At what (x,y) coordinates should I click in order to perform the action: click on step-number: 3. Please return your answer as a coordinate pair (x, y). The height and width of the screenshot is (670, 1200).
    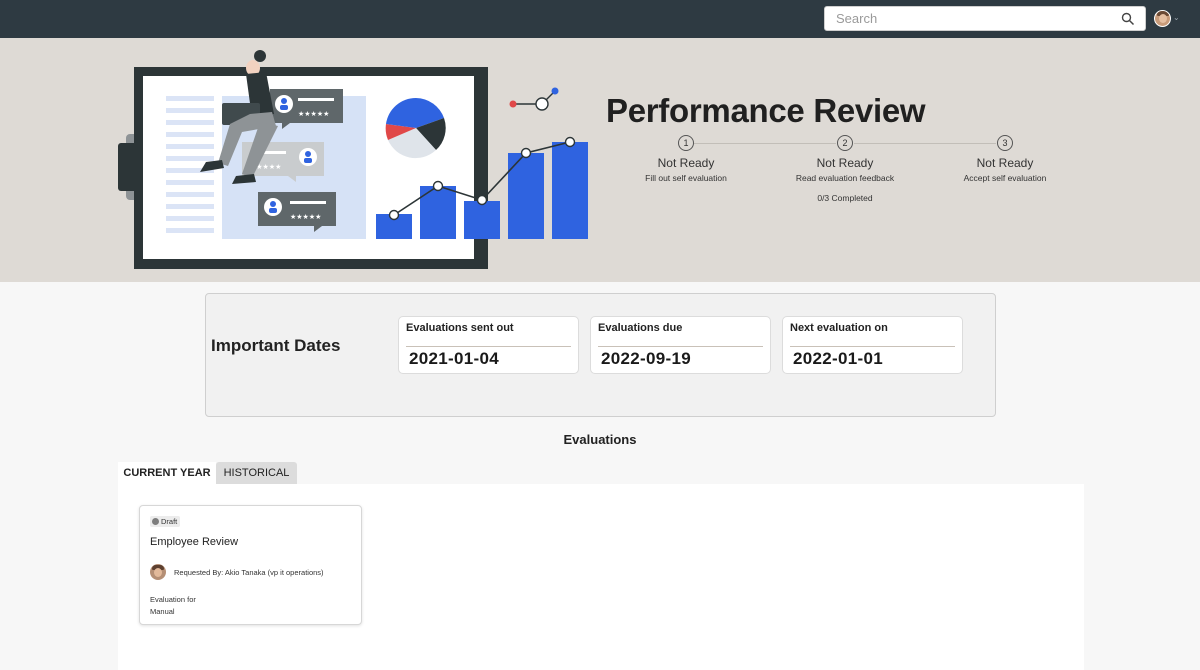
    Looking at the image, I should click on (1005, 143).